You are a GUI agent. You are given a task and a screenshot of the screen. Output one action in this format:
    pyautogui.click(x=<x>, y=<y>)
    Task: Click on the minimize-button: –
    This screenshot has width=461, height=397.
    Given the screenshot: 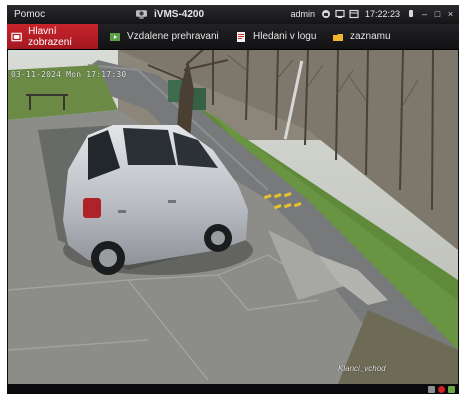 What is the action you would take?
    pyautogui.click(x=424, y=13)
    